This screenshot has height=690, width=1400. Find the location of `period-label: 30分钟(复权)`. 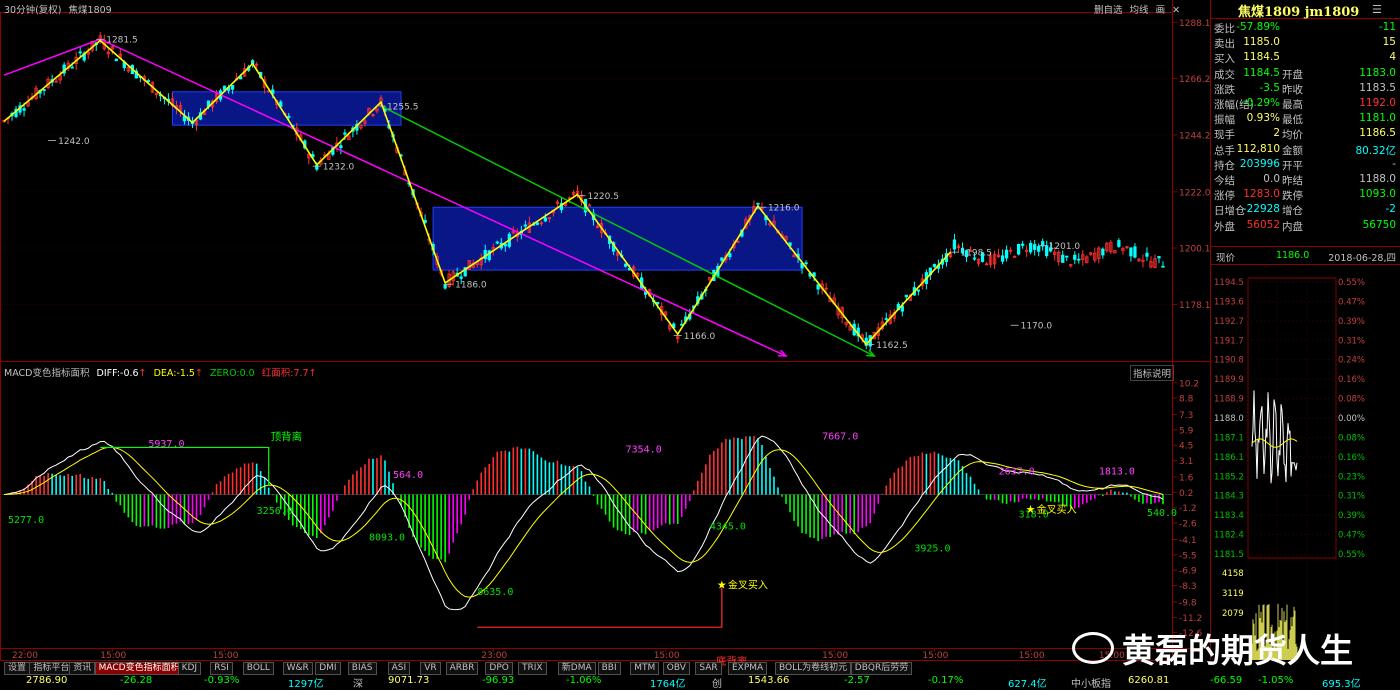

period-label: 30分钟(复权) is located at coordinates (33, 10).